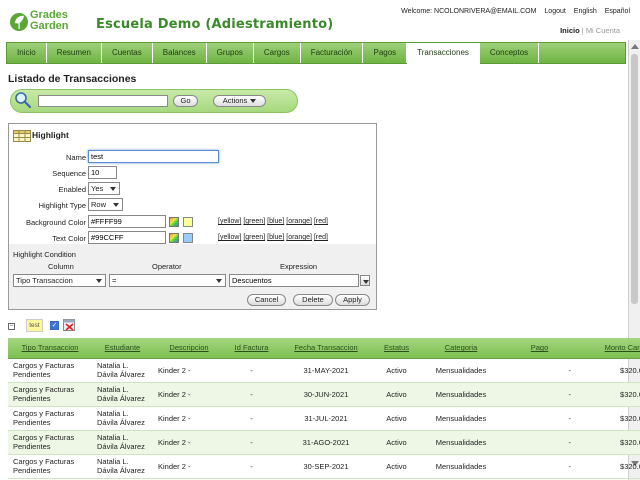 The image size is (640, 480). Describe the element at coordinates (554, 11) in the screenshot. I see `logout-link: Logout` at that location.